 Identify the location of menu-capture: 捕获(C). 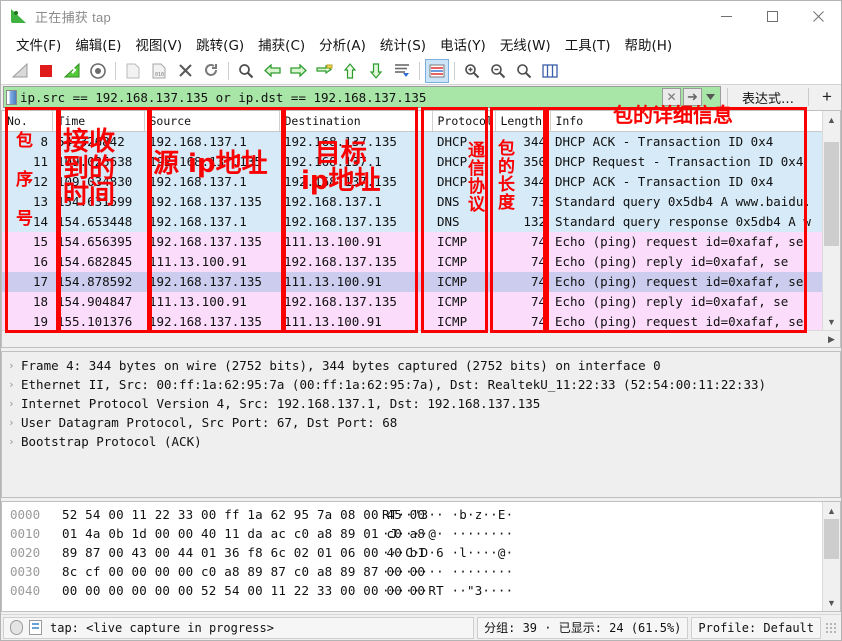
(281, 44).